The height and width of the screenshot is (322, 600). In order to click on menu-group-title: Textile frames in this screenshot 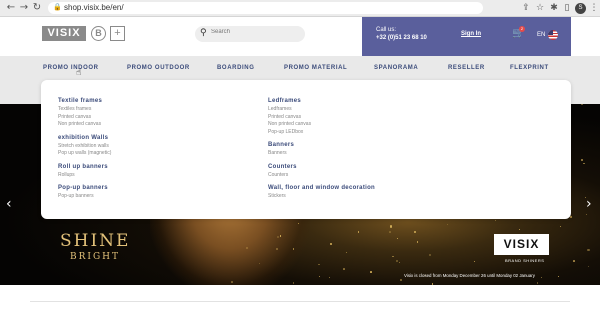, I will do `click(158, 101)`.